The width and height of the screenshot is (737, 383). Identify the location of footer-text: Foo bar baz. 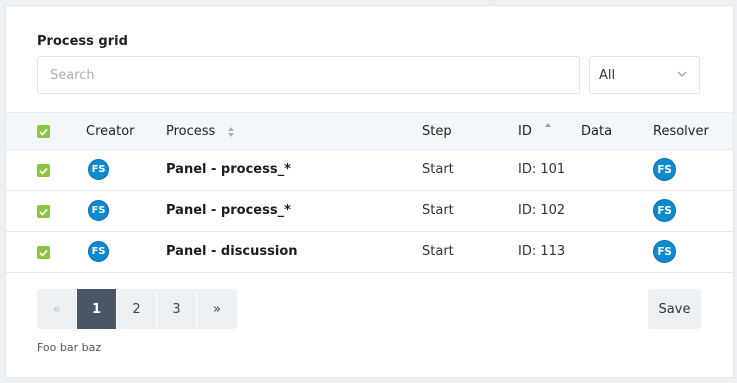
(69, 347).